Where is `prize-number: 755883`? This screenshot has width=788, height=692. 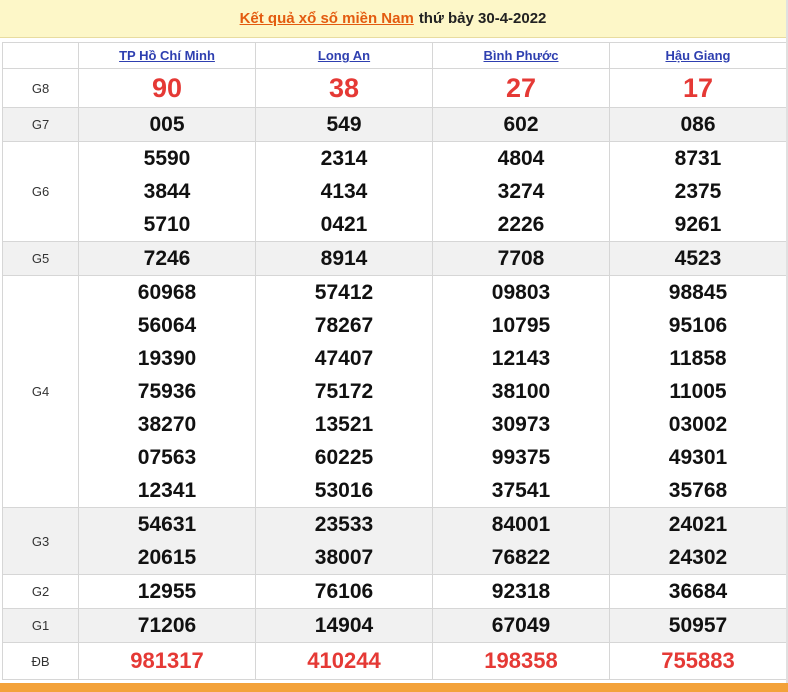 prize-number: 755883 is located at coordinates (698, 660).